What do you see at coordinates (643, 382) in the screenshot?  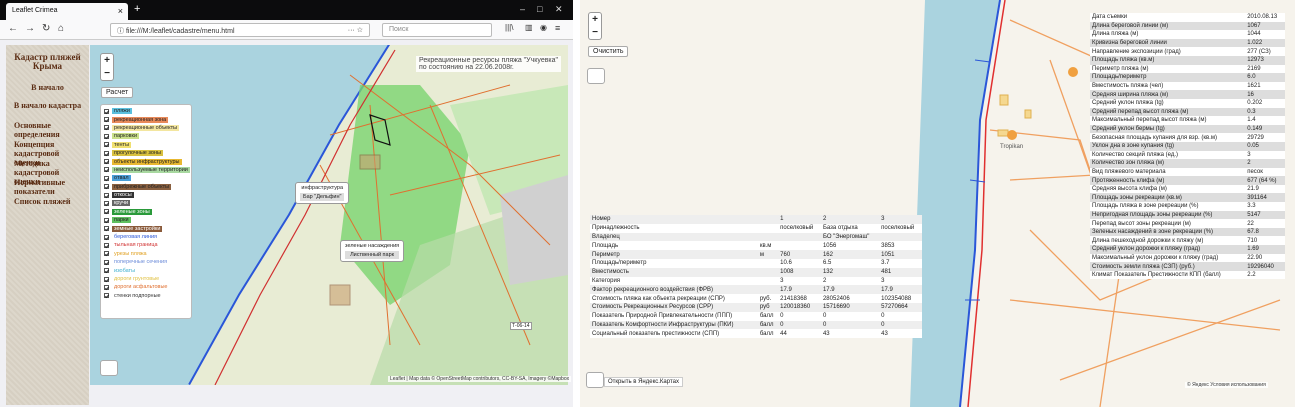 I see `yandex-link: Открыть в Яндекс.Картах` at bounding box center [643, 382].